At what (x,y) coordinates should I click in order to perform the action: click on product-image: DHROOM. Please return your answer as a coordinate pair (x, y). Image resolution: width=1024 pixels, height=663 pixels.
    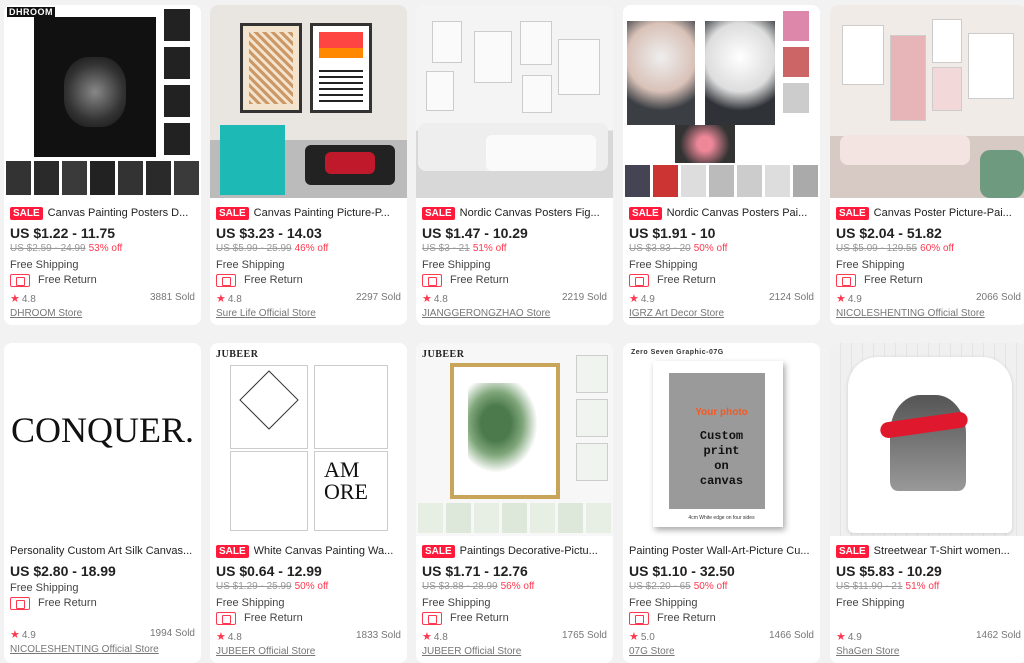
    Looking at the image, I should click on (102, 101).